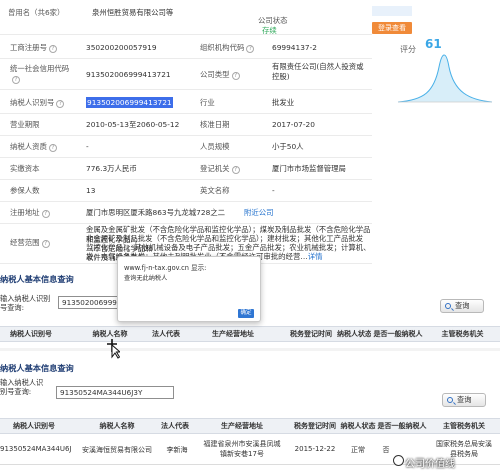 Image resolution: width=500 pixels, height=476 pixels. What do you see at coordinates (25, 168) in the screenshot?
I see `field-label: 实缴资本` at bounding box center [25, 168].